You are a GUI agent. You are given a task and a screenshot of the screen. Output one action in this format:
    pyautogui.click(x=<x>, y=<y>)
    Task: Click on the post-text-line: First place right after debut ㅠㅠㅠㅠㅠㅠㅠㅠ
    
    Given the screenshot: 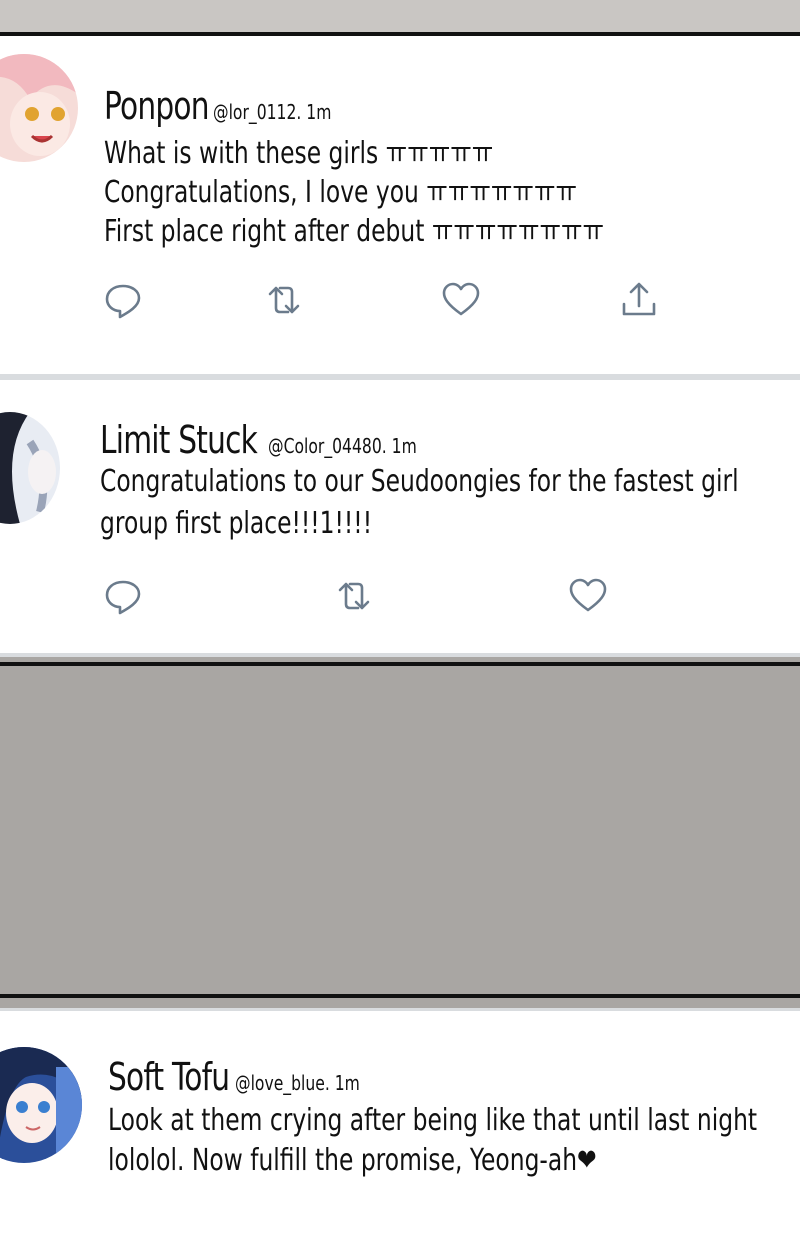 What is the action you would take?
    pyautogui.click(x=354, y=231)
    